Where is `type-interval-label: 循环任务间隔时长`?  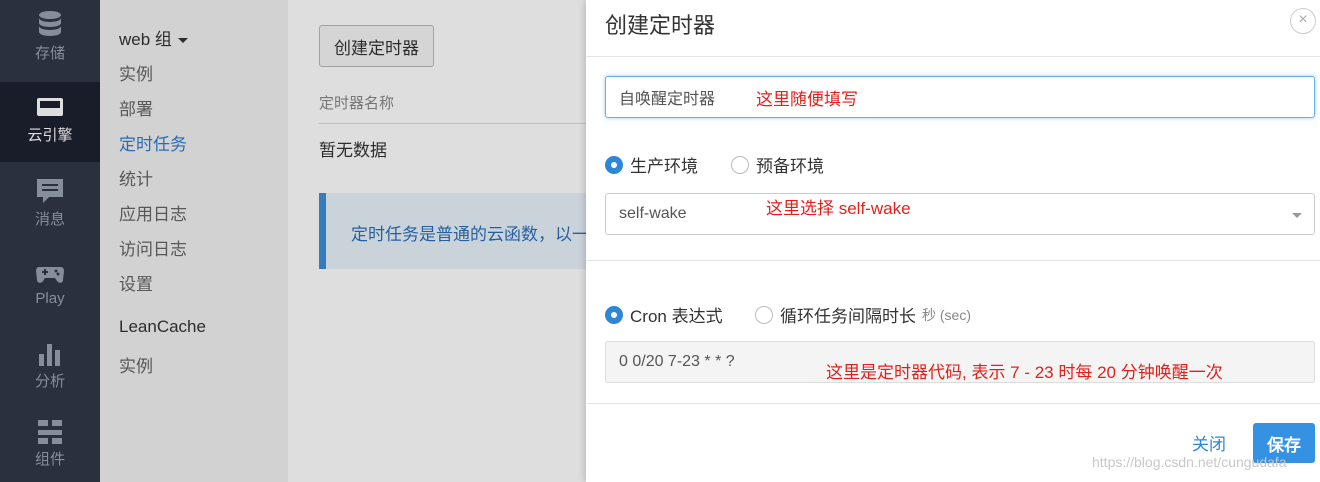 type-interval-label: 循环任务间隔时长 is located at coordinates (848, 316).